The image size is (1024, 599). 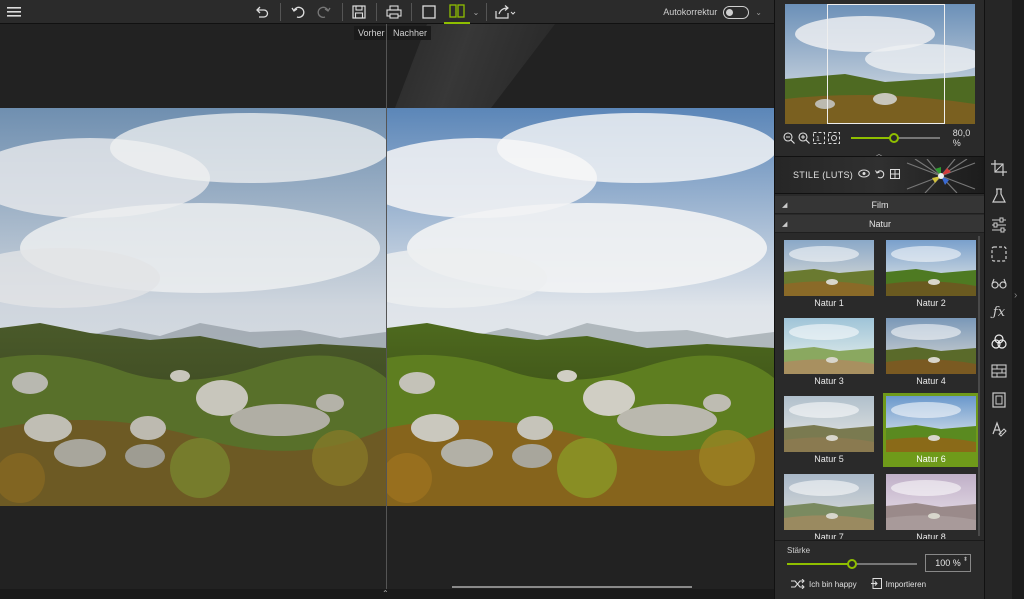 What do you see at coordinates (999, 299) in the screenshot?
I see `tool-rail: ƒx` at bounding box center [999, 299].